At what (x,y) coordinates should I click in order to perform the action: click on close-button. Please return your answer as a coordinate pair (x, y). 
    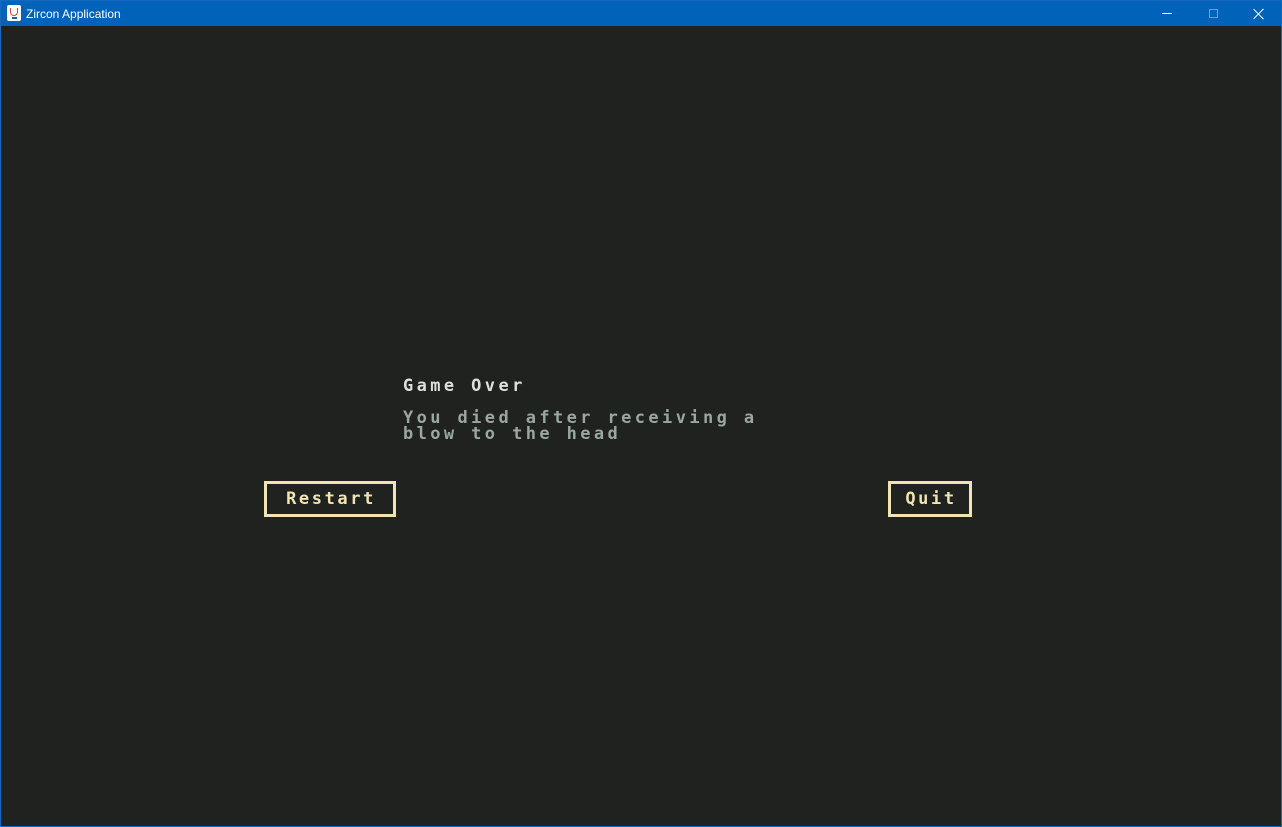
    Looking at the image, I should click on (1258, 13).